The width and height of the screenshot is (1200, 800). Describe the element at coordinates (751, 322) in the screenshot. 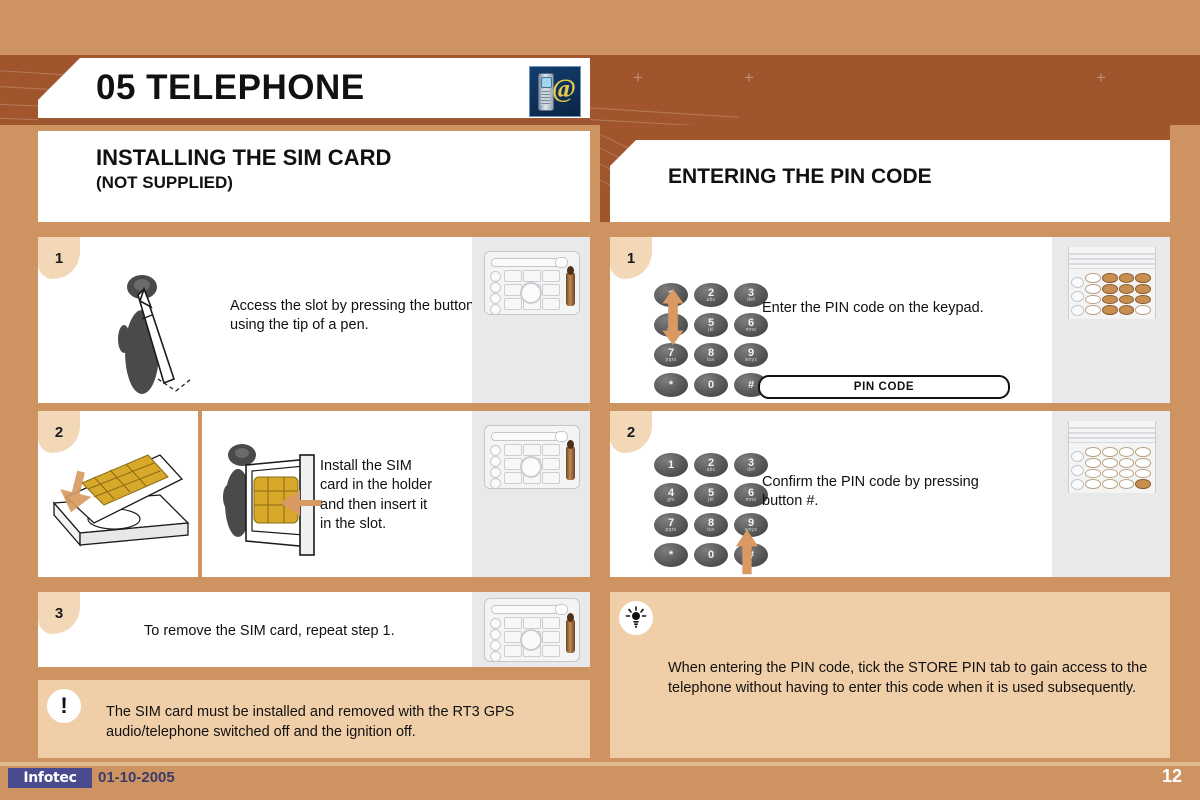

I see `keypad-key-digit: 6` at that location.